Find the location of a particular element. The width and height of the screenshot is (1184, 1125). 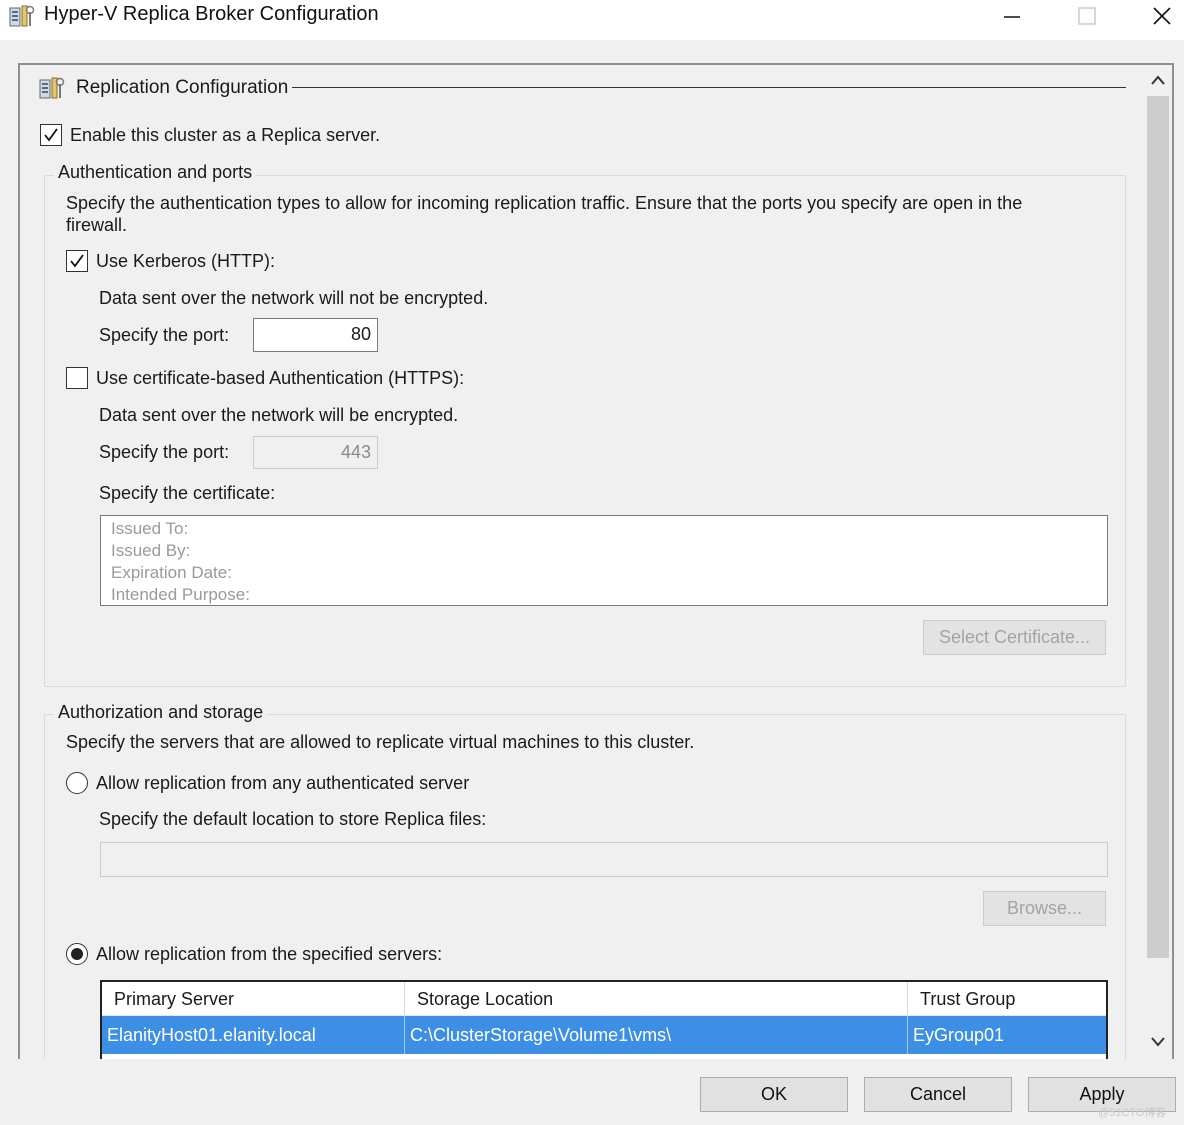

section-title: Replication Configuration is located at coordinates (182, 87).